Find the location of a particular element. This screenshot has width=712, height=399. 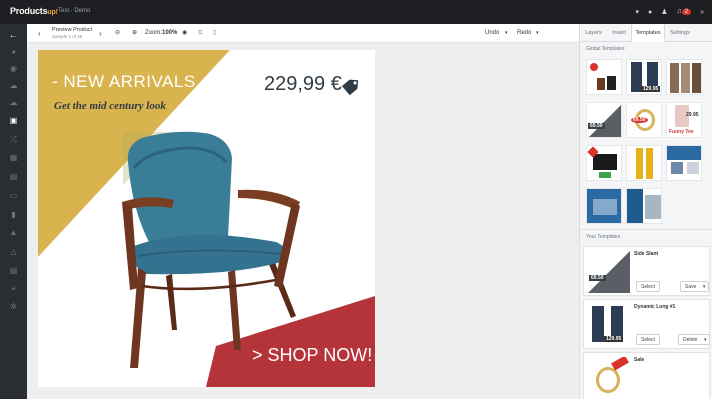

canvas-tagline: Get the mid century look is located at coordinates (110, 106).